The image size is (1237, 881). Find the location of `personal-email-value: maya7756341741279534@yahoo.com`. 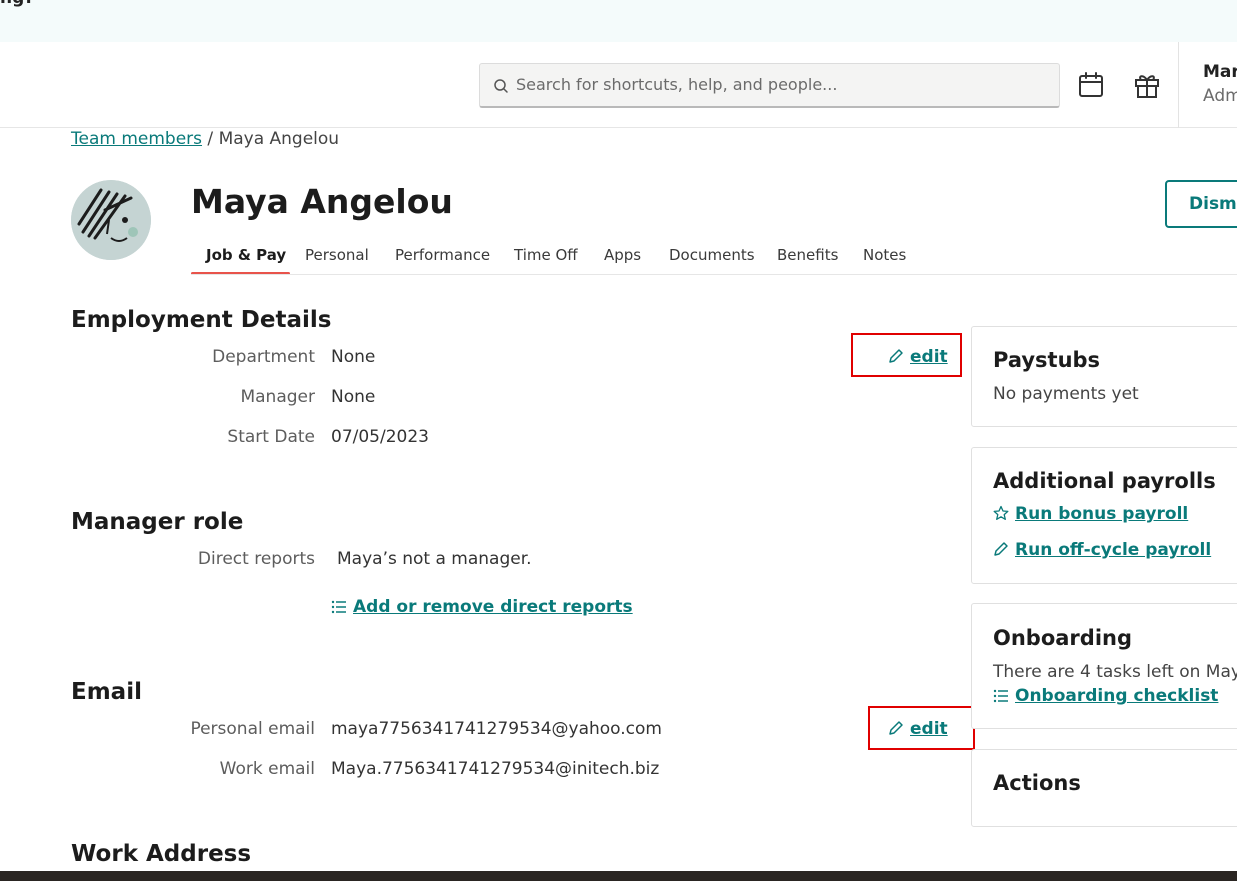

personal-email-value: maya7756341741279534@yahoo.com is located at coordinates (496, 729).